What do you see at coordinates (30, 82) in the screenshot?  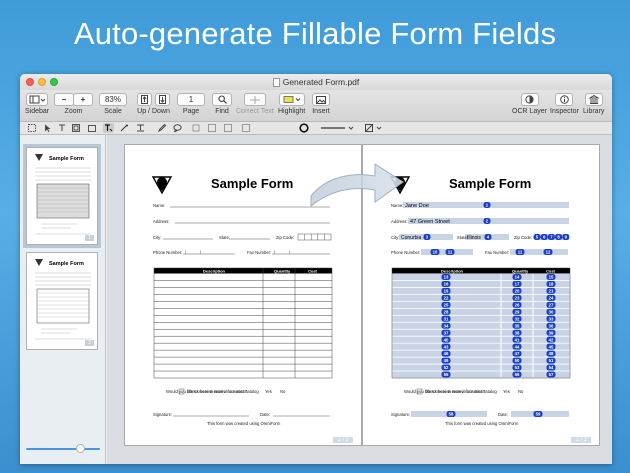 I see `close-window-button` at bounding box center [30, 82].